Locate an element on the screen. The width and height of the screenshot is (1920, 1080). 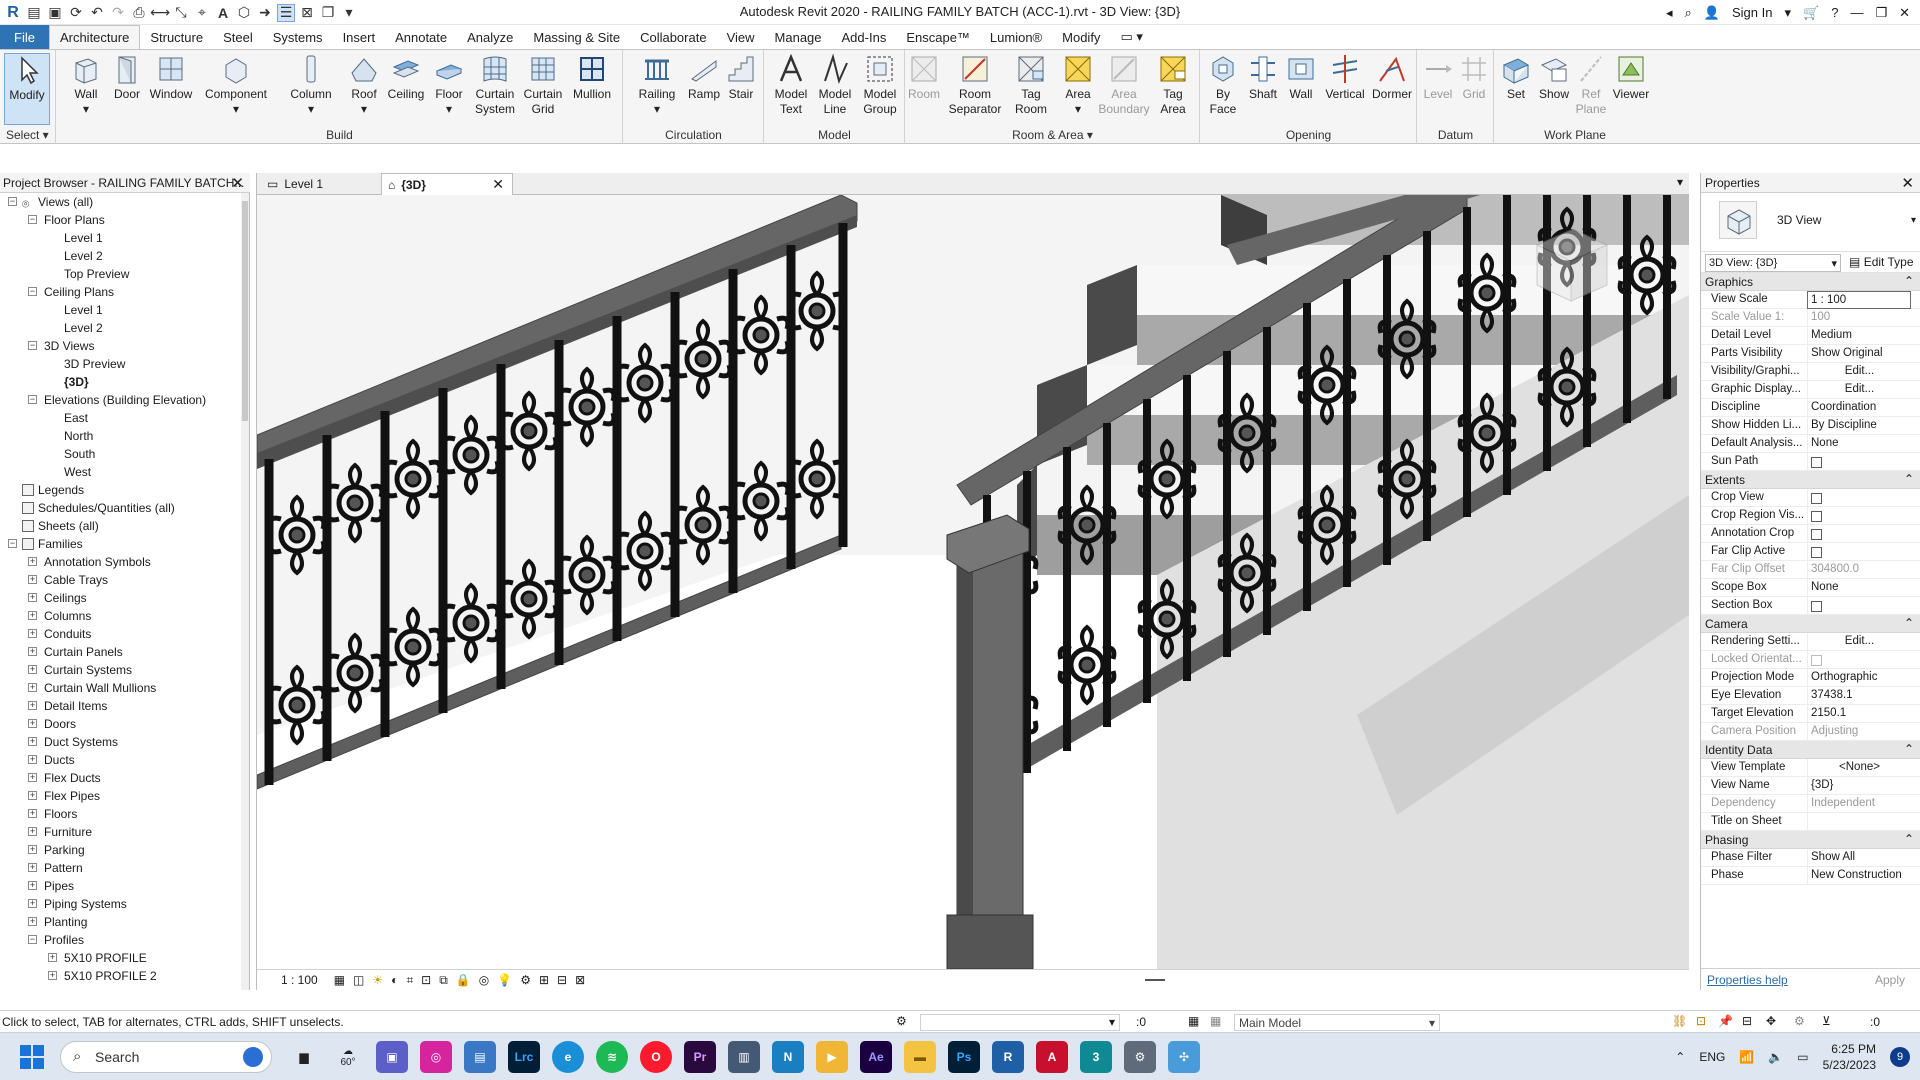
sketchup-icon: ▥ is located at coordinates (744, 1057).